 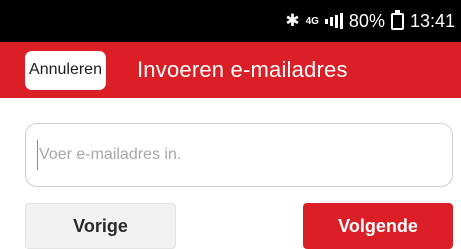 What do you see at coordinates (65, 70) in the screenshot?
I see `cancel-button: Annuleren` at bounding box center [65, 70].